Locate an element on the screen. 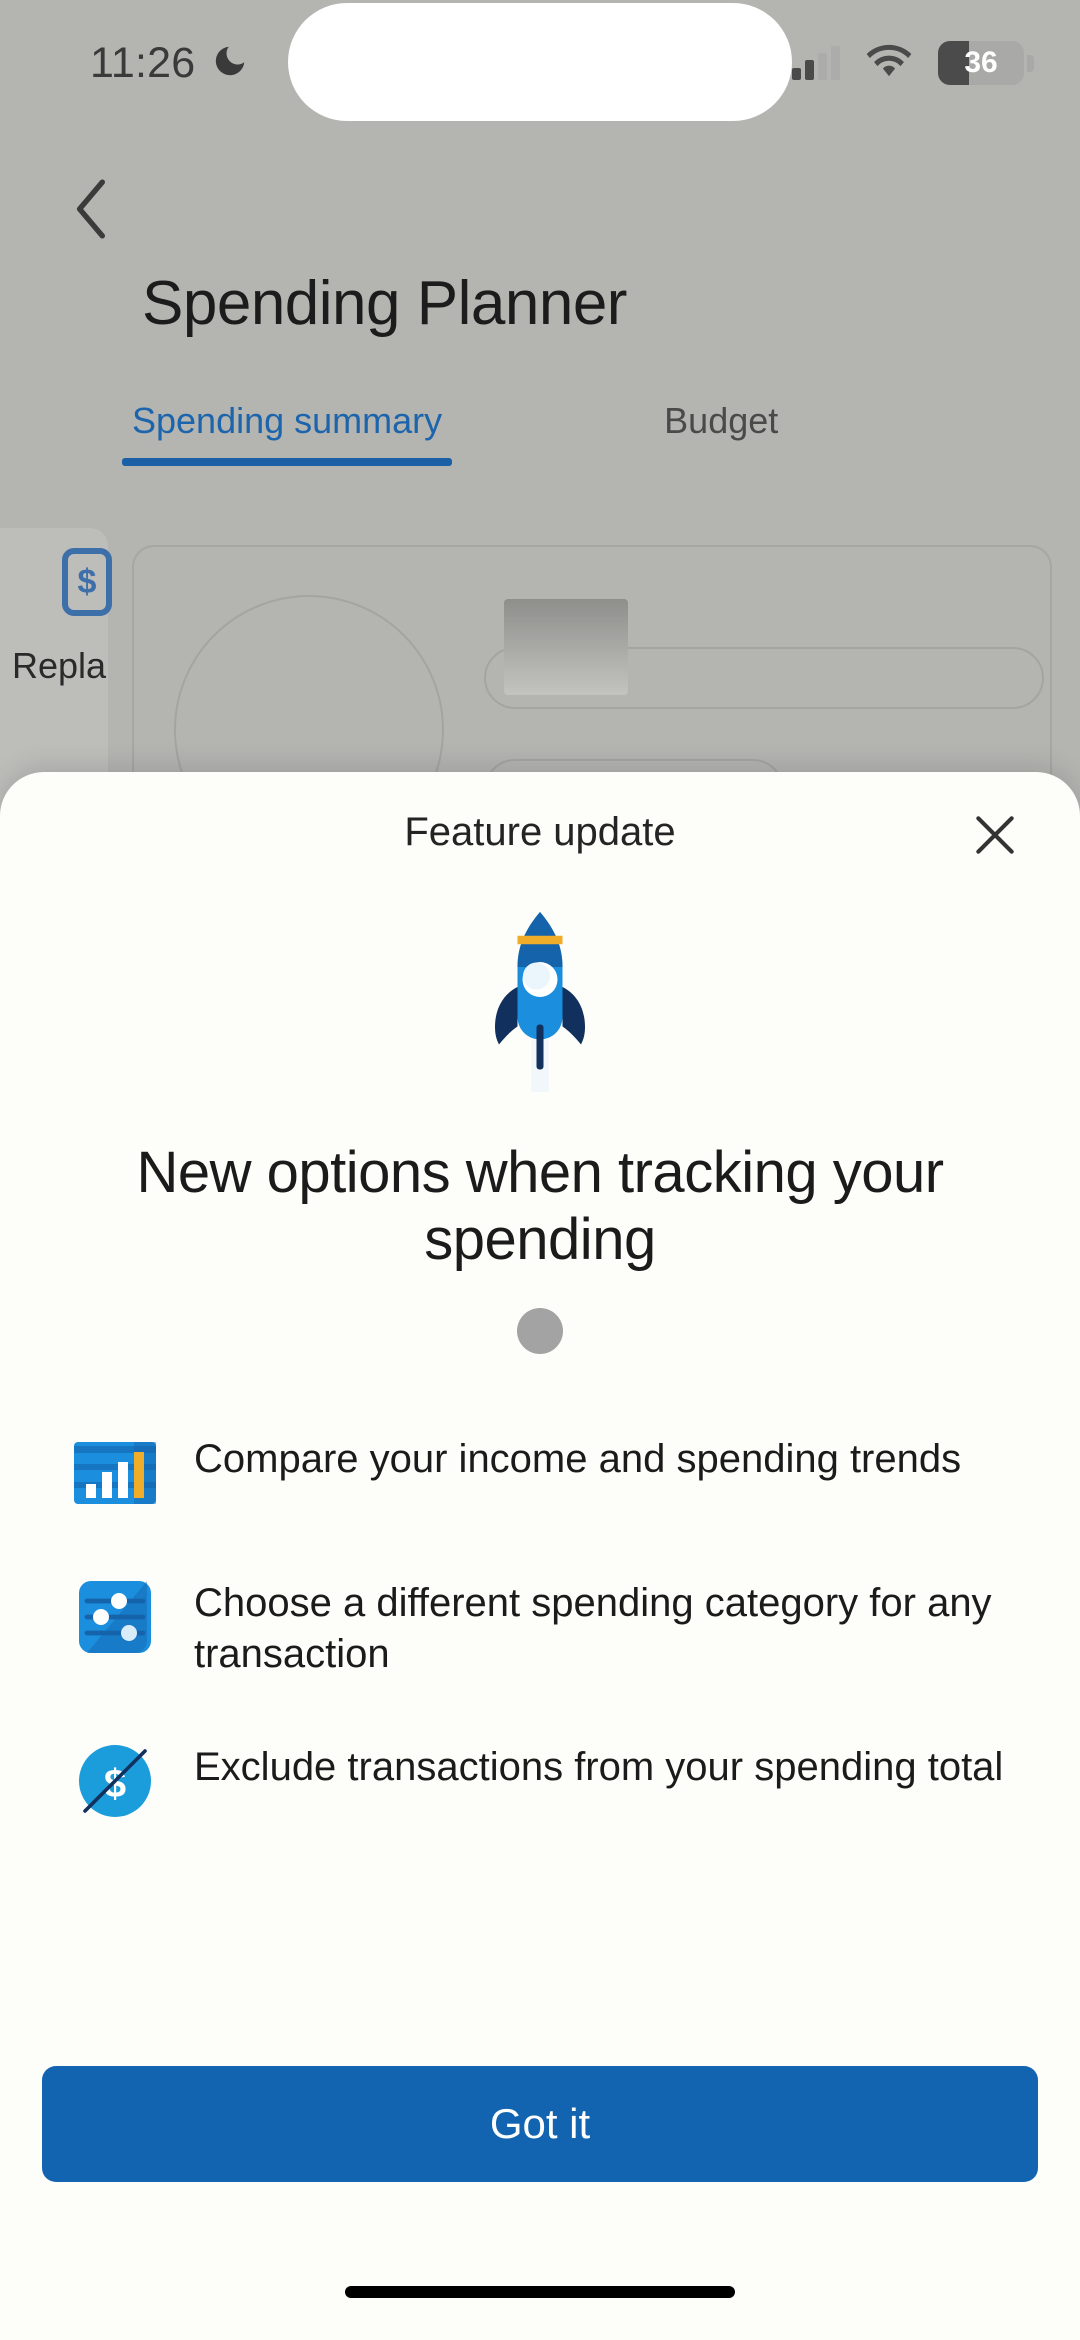 Image resolution: width=1080 pixels, height=2340 pixels. modal-headline: New options when tracking your spending is located at coordinates (540, 1206).